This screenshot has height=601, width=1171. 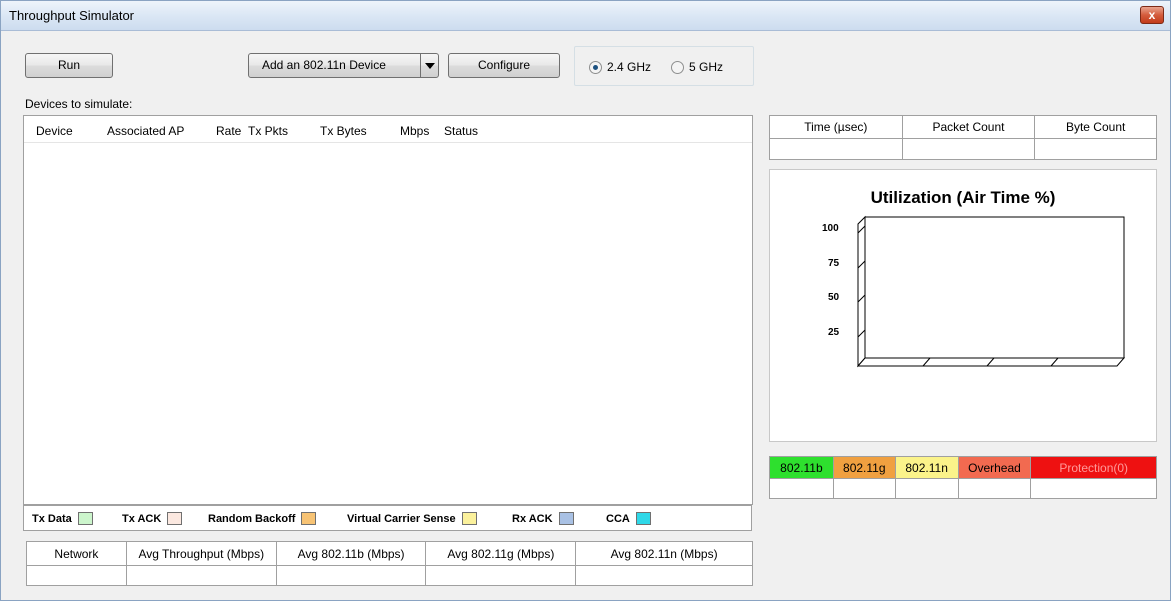 I want to click on util-label: 802.11b, so click(x=801, y=467).